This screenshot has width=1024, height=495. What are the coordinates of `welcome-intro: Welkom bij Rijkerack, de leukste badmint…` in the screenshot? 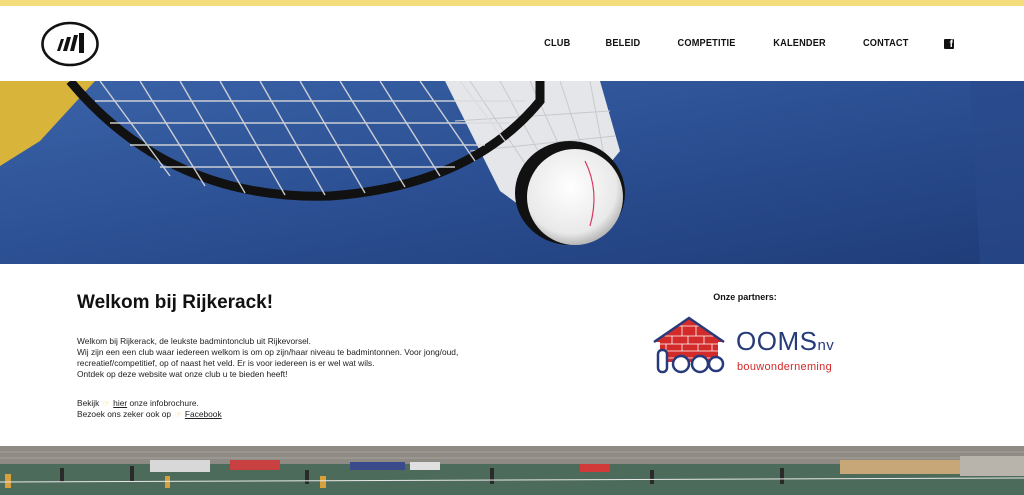 It's located at (287, 358).